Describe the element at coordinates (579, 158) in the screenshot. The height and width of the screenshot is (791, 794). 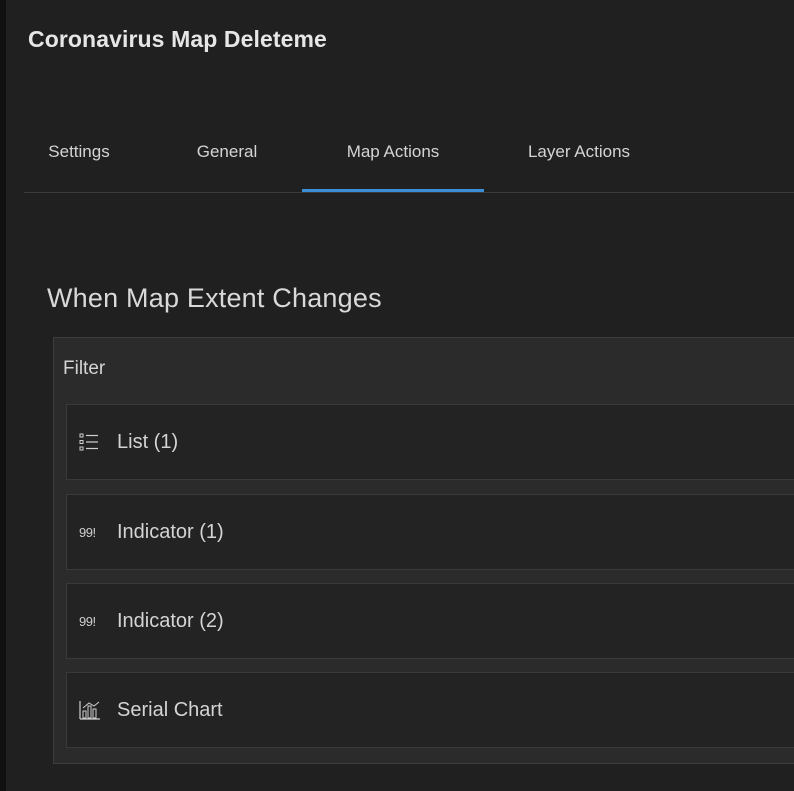
I see `tab-layer-actions: Layer Actions` at that location.